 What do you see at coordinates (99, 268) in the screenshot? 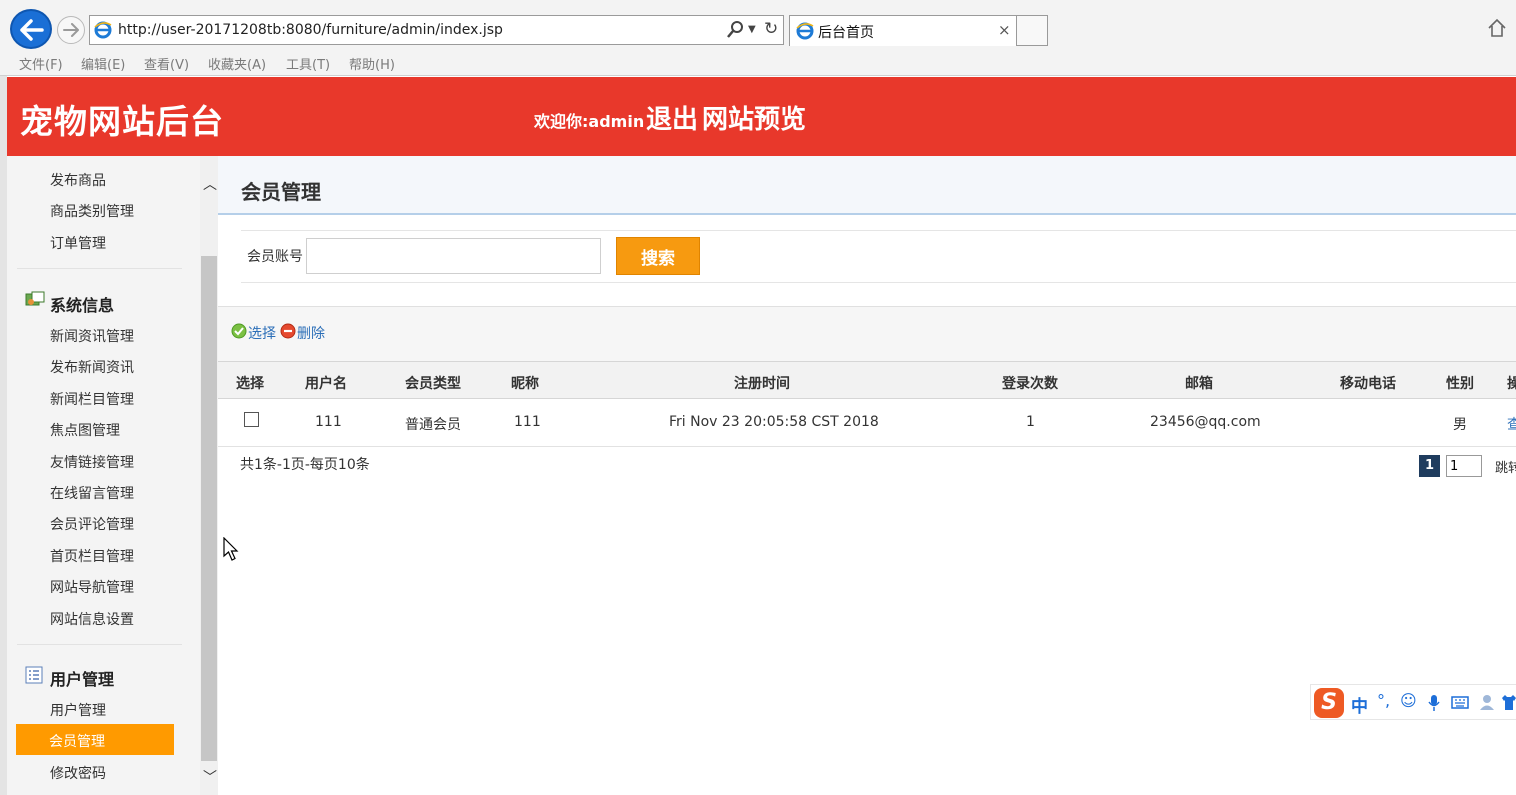
I see `sidebar-divider` at bounding box center [99, 268].